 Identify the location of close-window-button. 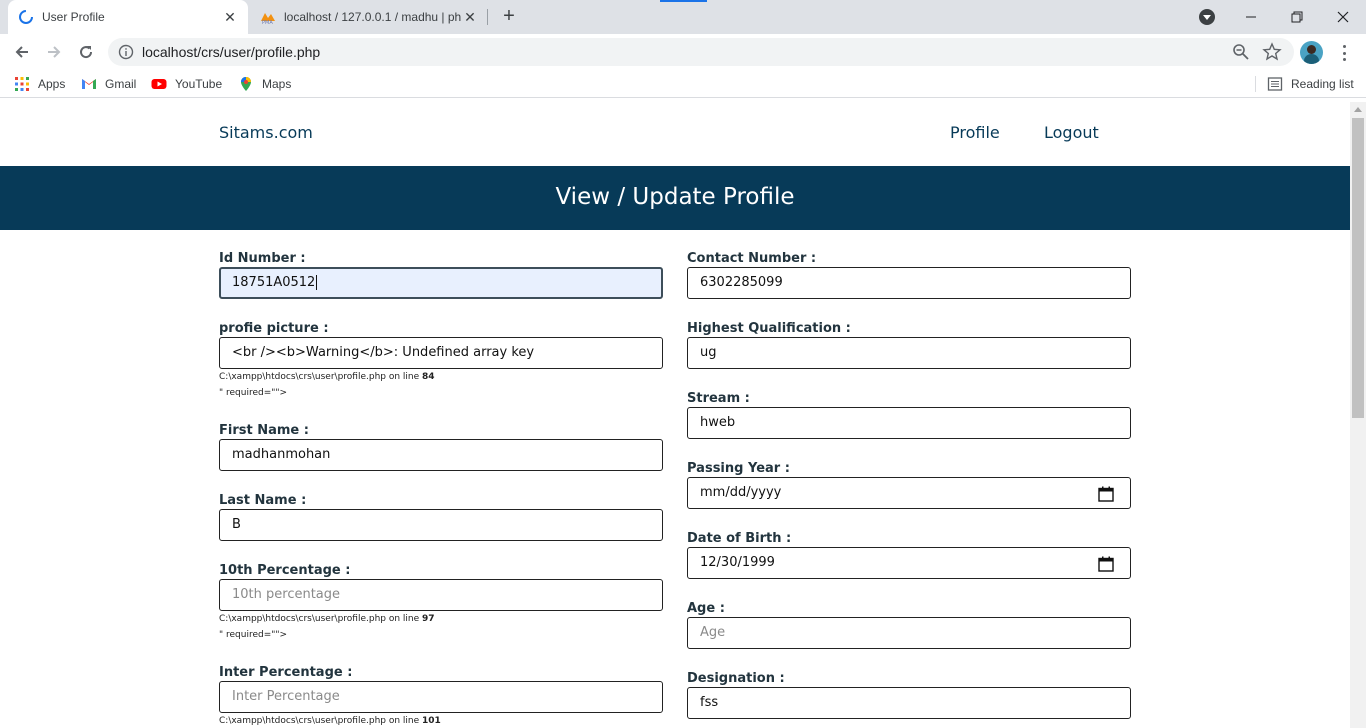
(1343, 17).